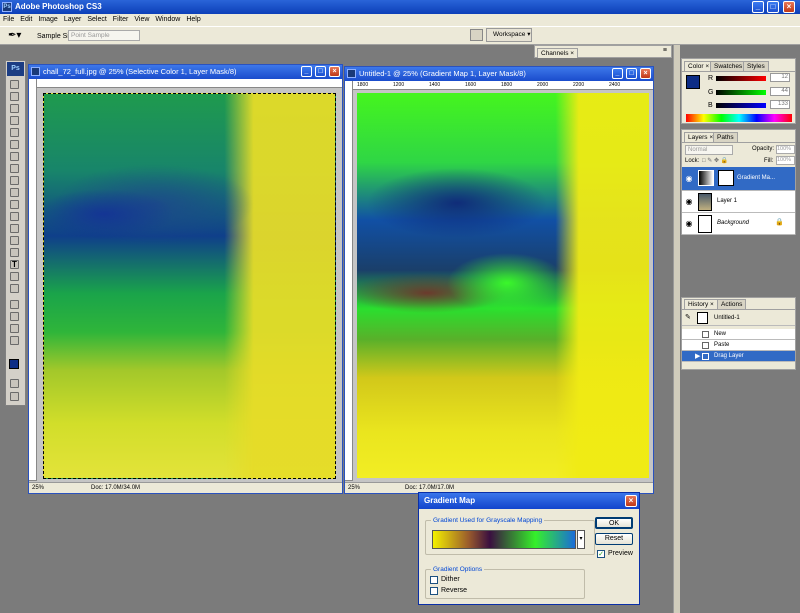  I want to click on channel-r-input: 12, so click(780, 77).